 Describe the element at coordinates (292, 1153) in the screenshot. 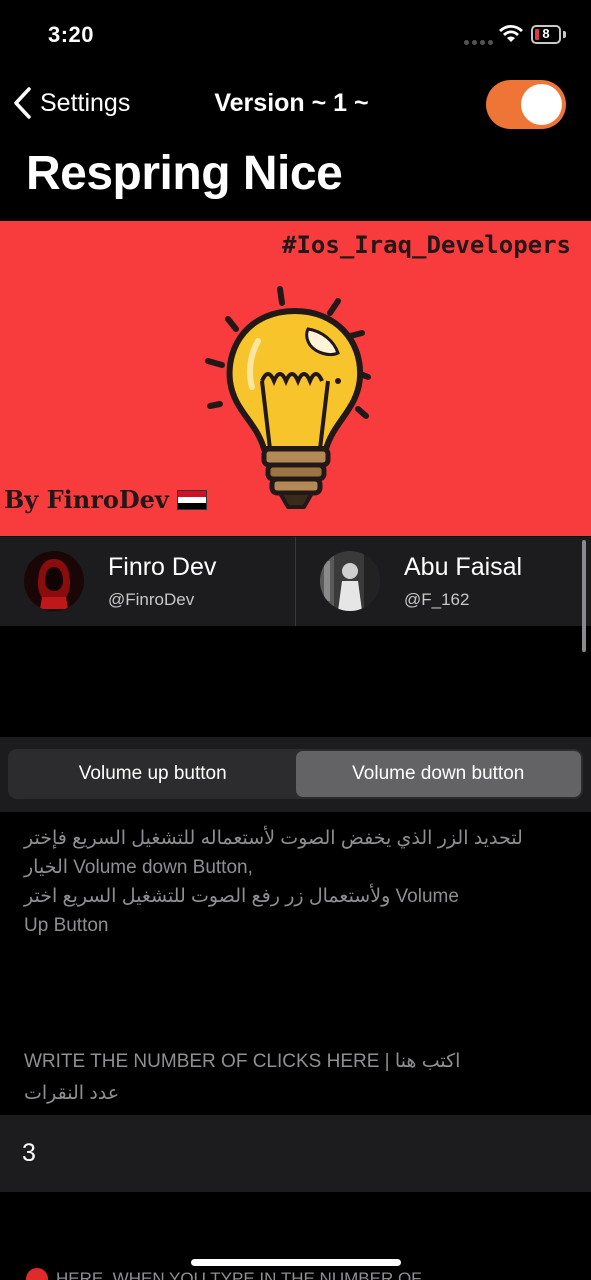

I see `clicks-count-input` at that location.